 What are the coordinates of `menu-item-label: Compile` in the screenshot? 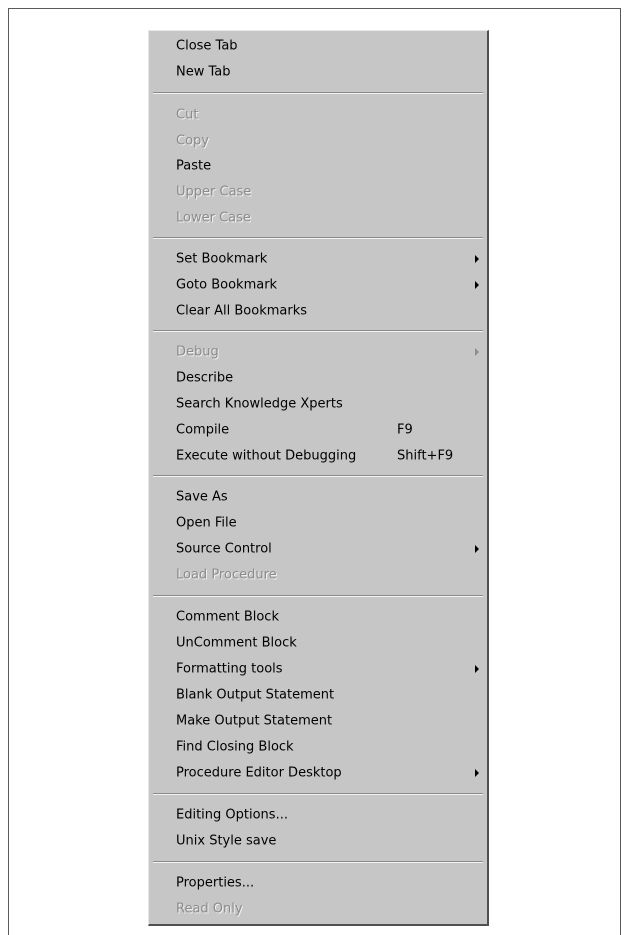 It's located at (203, 430).